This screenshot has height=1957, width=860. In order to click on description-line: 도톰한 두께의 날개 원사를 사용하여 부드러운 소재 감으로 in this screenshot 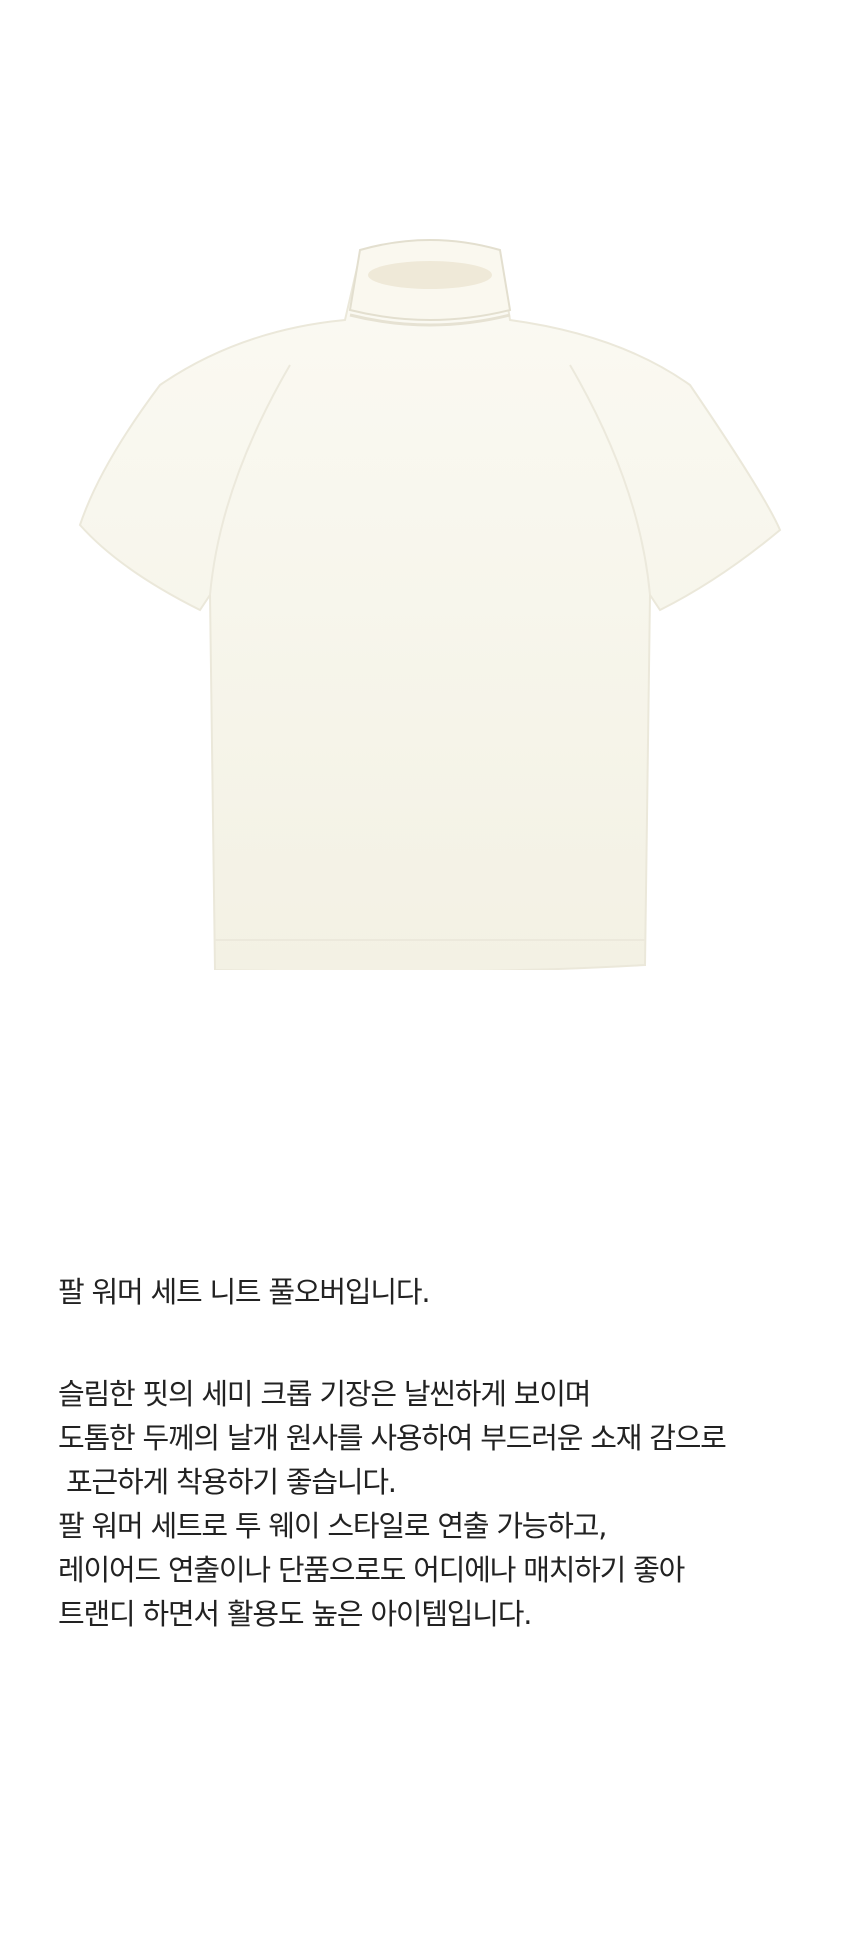, I will do `click(392, 1438)`.